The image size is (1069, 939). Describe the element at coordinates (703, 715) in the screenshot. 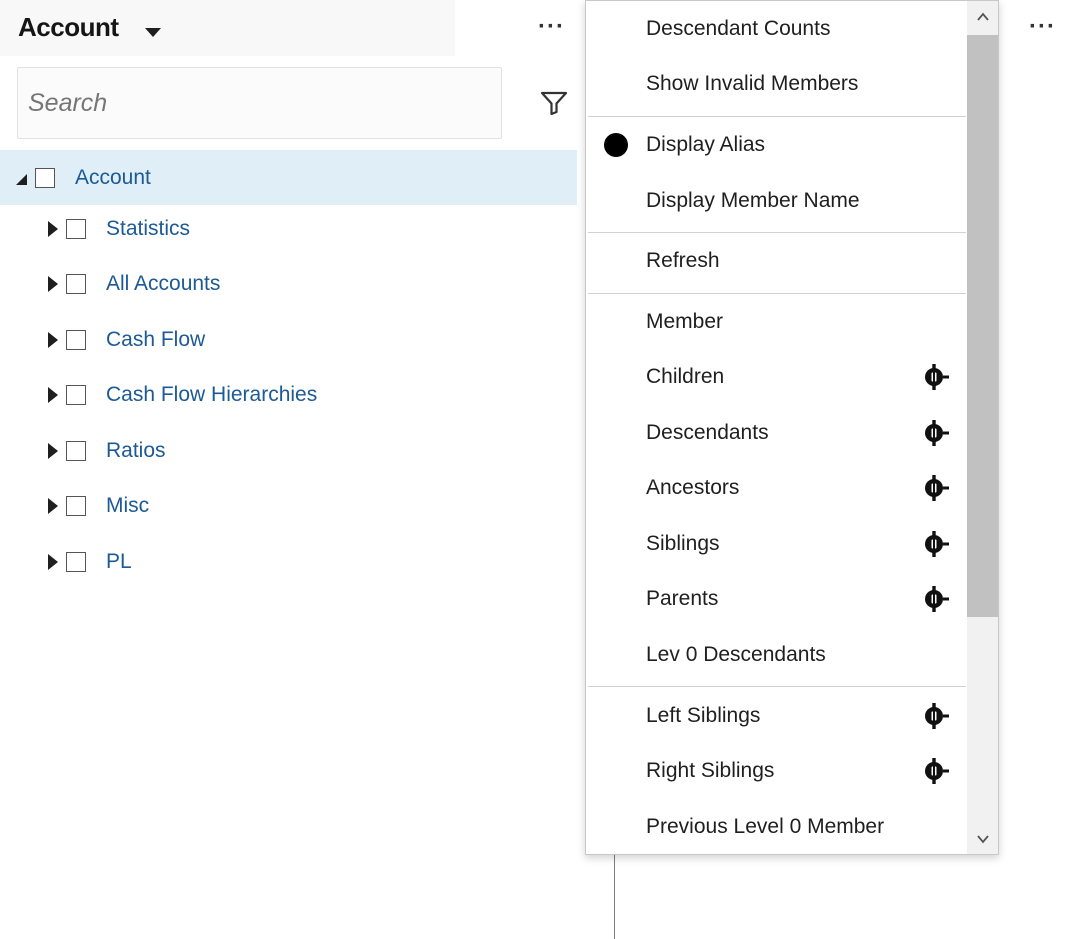

I see `menu-item-label: Left Siblings` at that location.